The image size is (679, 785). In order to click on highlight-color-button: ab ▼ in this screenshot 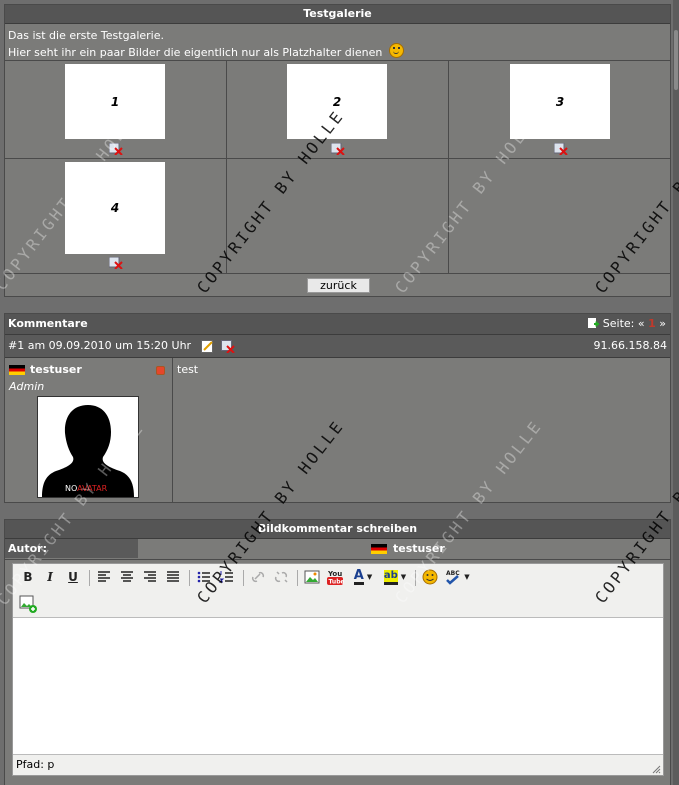, I will do `click(395, 577)`.